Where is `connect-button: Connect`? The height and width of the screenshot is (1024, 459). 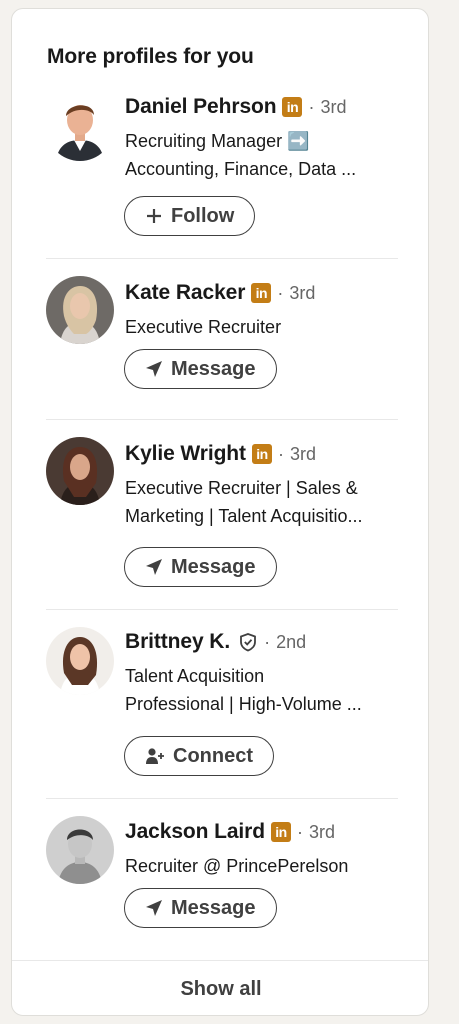 connect-button: Connect is located at coordinates (199, 756).